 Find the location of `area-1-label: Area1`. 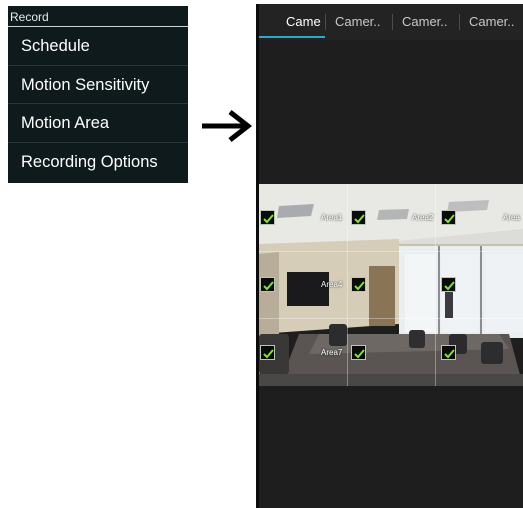

area-1-label: Area1 is located at coordinates (332, 217).